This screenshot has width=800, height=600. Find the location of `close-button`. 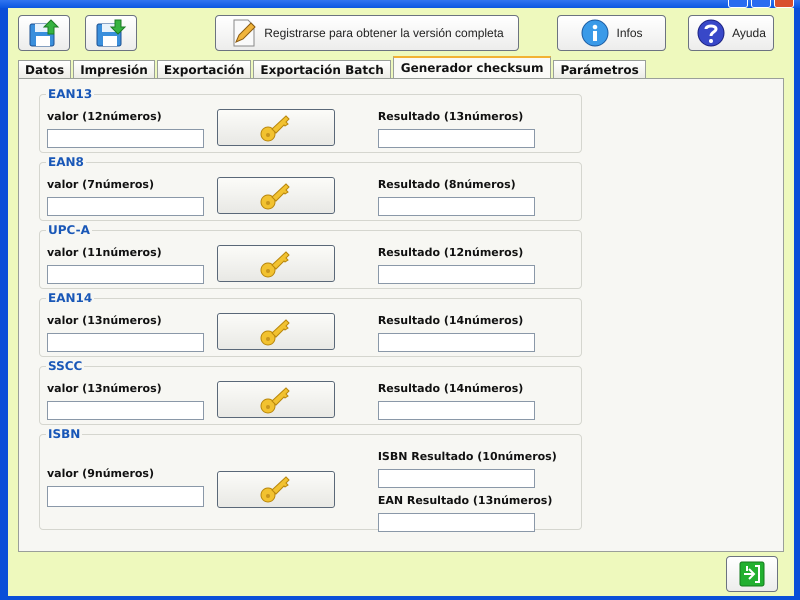

close-button is located at coordinates (784, 4).